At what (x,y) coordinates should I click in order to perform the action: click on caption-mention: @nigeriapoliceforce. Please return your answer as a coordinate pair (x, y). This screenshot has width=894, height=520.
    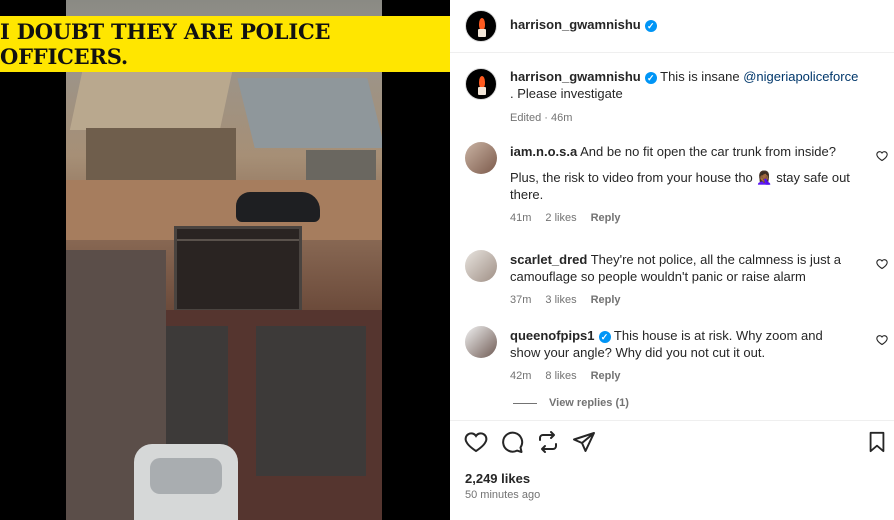
    Looking at the image, I should click on (800, 76).